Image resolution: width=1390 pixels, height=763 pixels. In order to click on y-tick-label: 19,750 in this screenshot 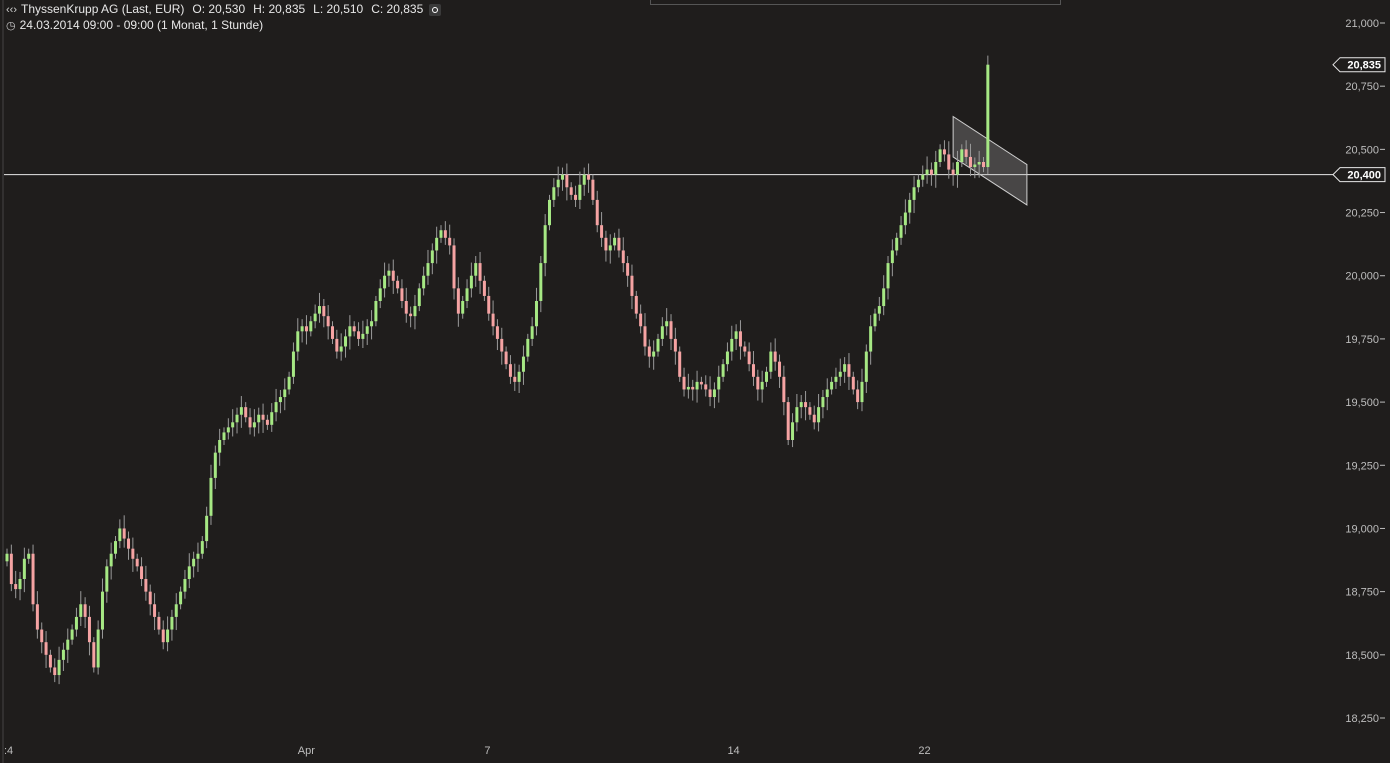, I will do `click(1362, 340)`.